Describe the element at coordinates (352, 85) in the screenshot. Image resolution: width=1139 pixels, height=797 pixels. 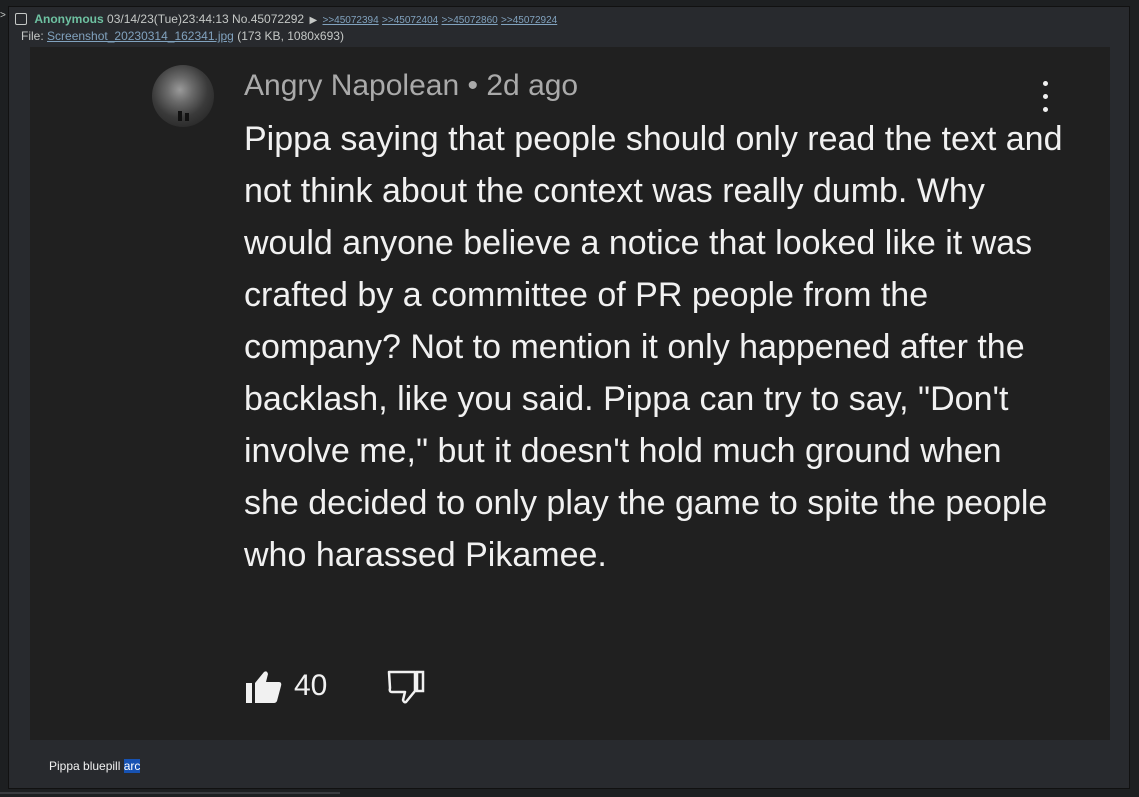
I see `comment-author: Angry Napolean` at that location.